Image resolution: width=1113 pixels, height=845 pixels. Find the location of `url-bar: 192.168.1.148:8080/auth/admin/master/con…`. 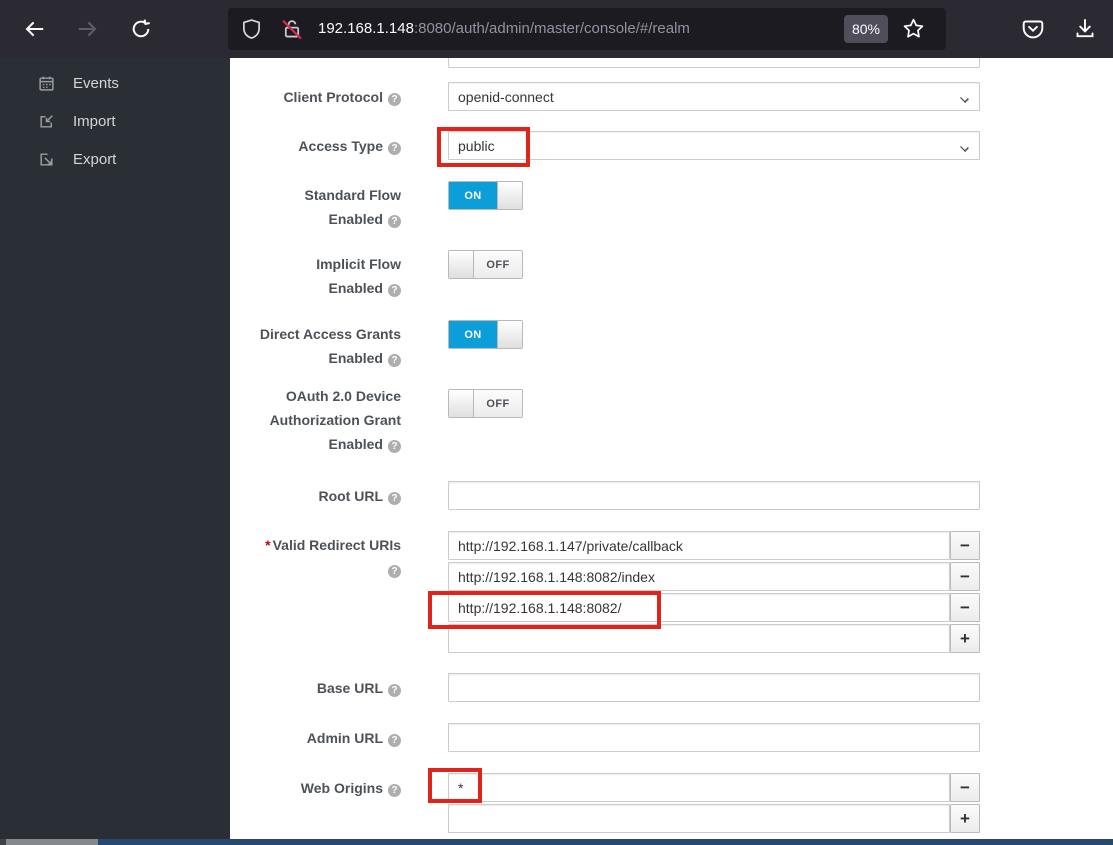

url-bar: 192.168.1.148:8080/auth/admin/master/con… is located at coordinates (587, 29).